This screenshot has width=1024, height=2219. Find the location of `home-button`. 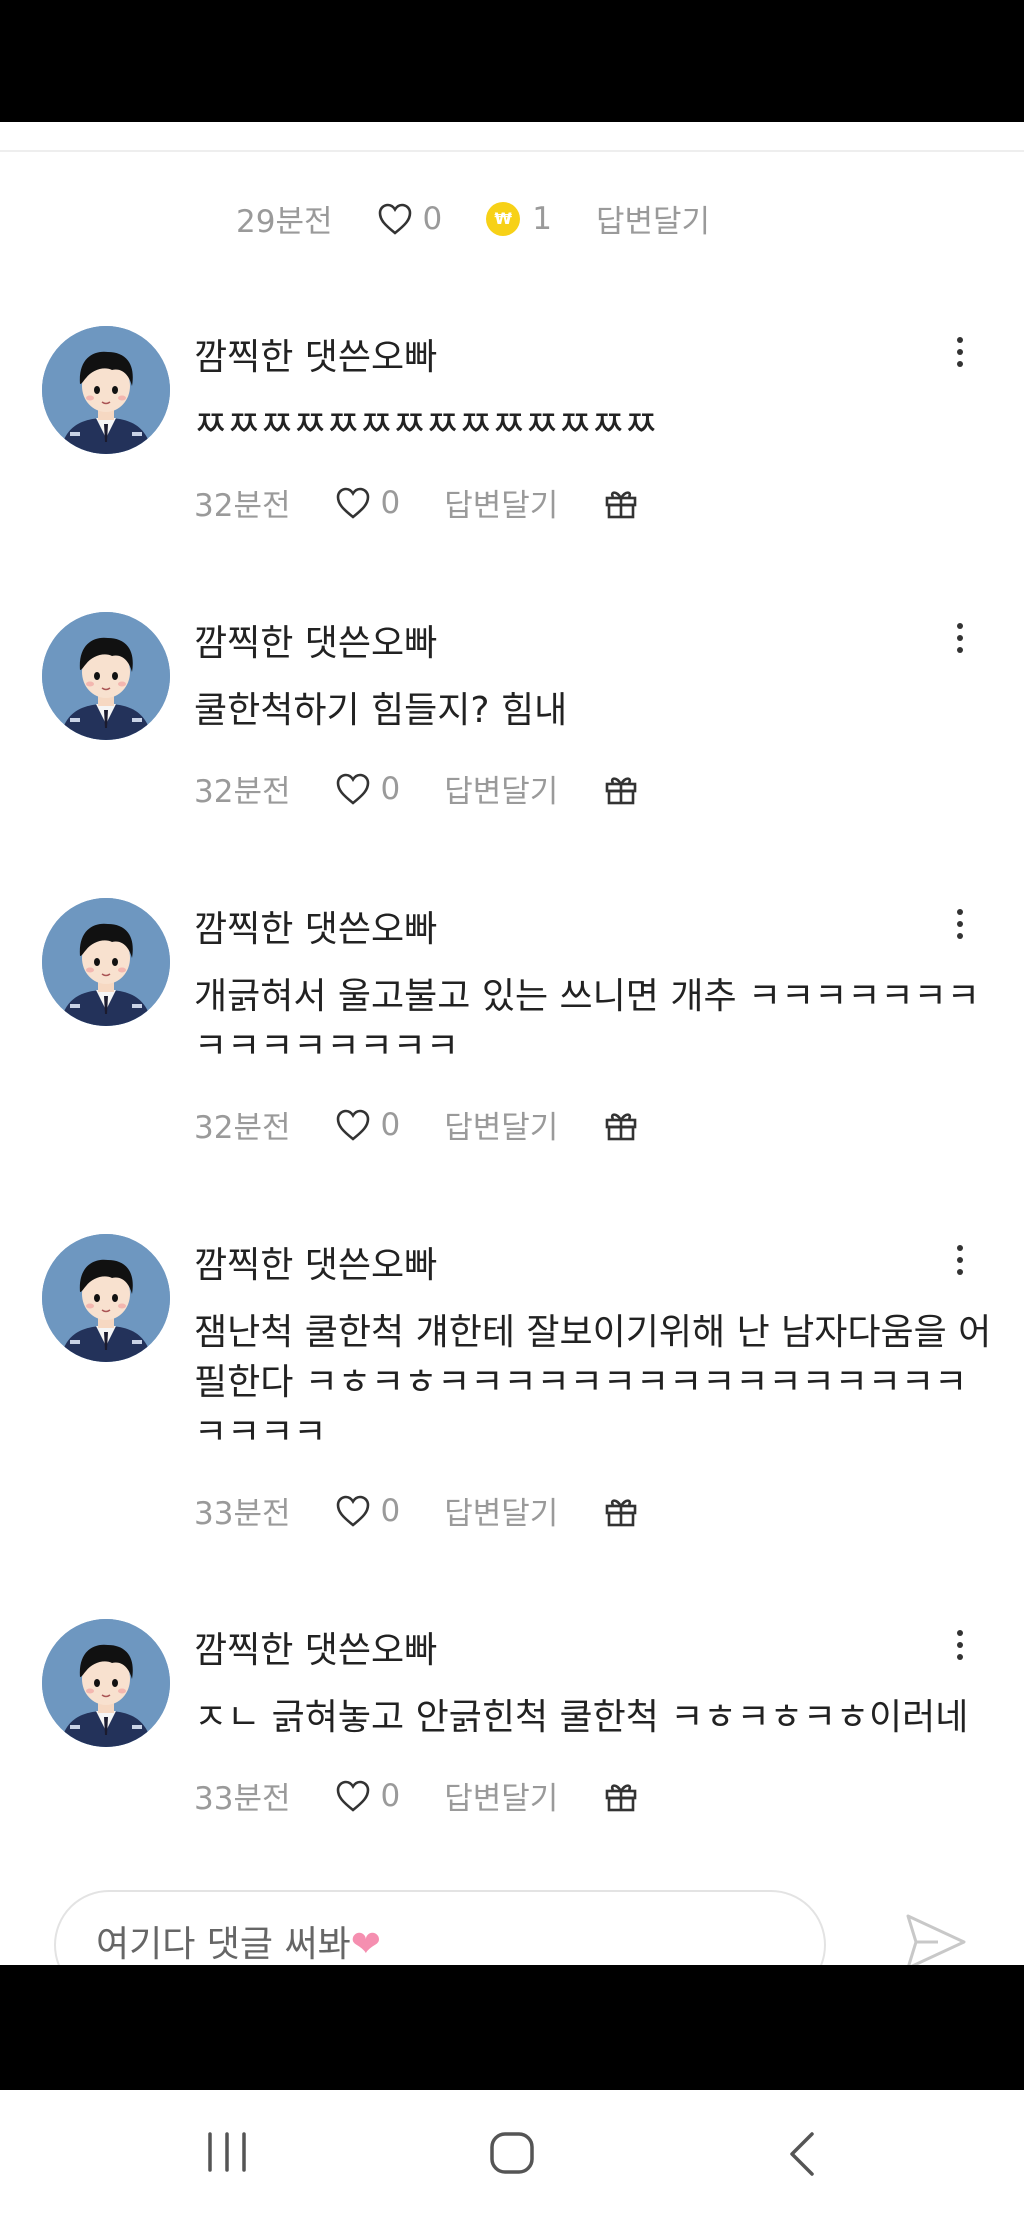

home-button is located at coordinates (512, 2155).